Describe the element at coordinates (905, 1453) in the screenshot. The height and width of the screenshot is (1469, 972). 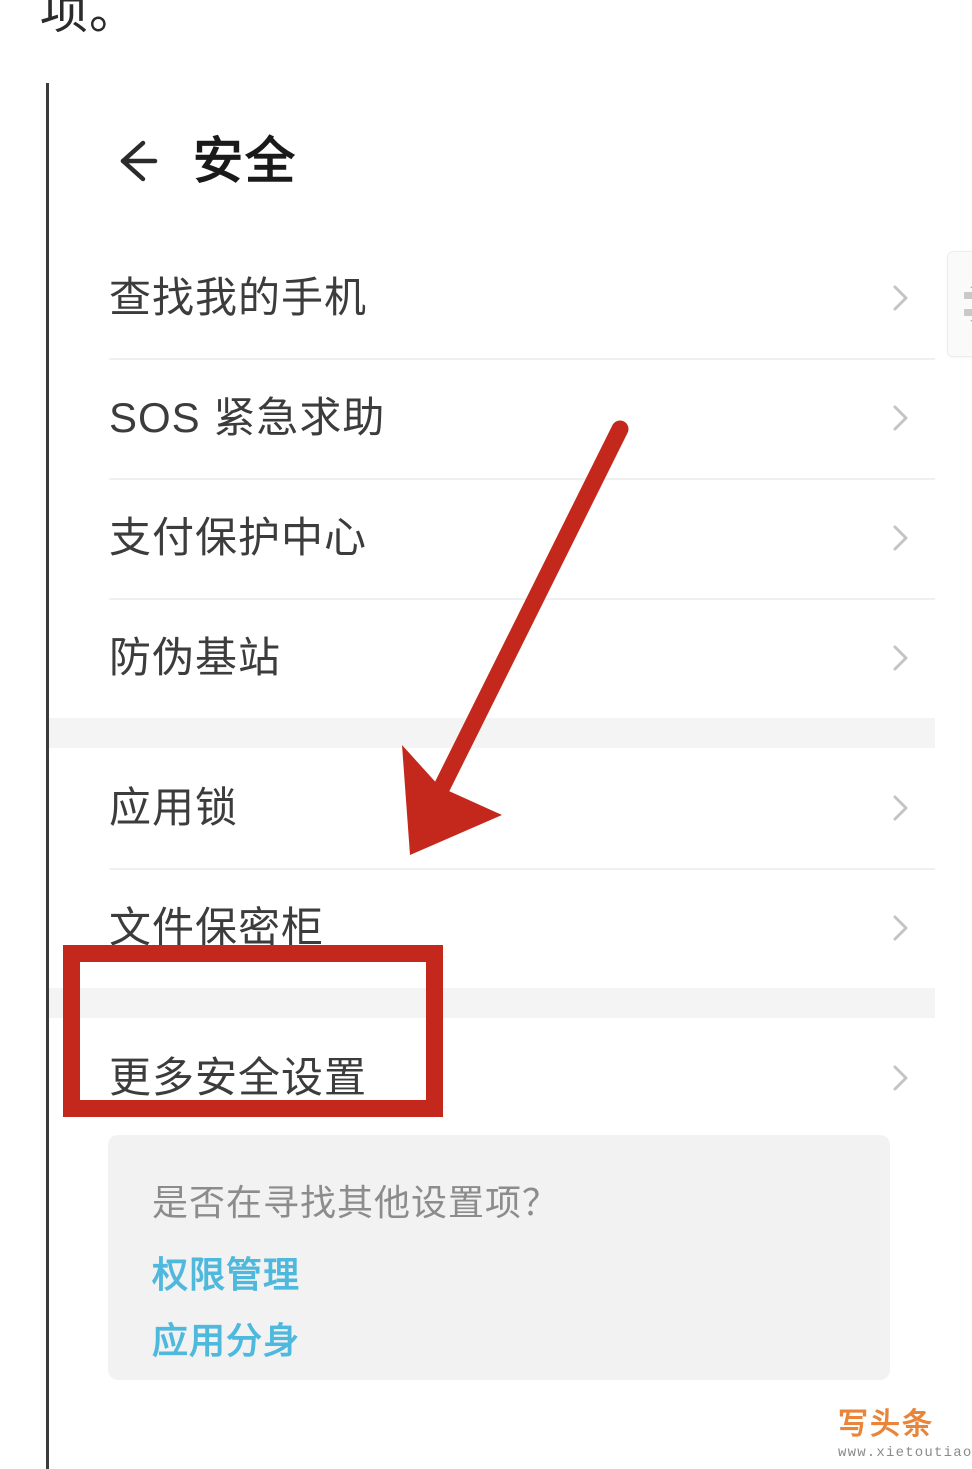
I see `watermark-url: www.xietoutiao.com` at that location.